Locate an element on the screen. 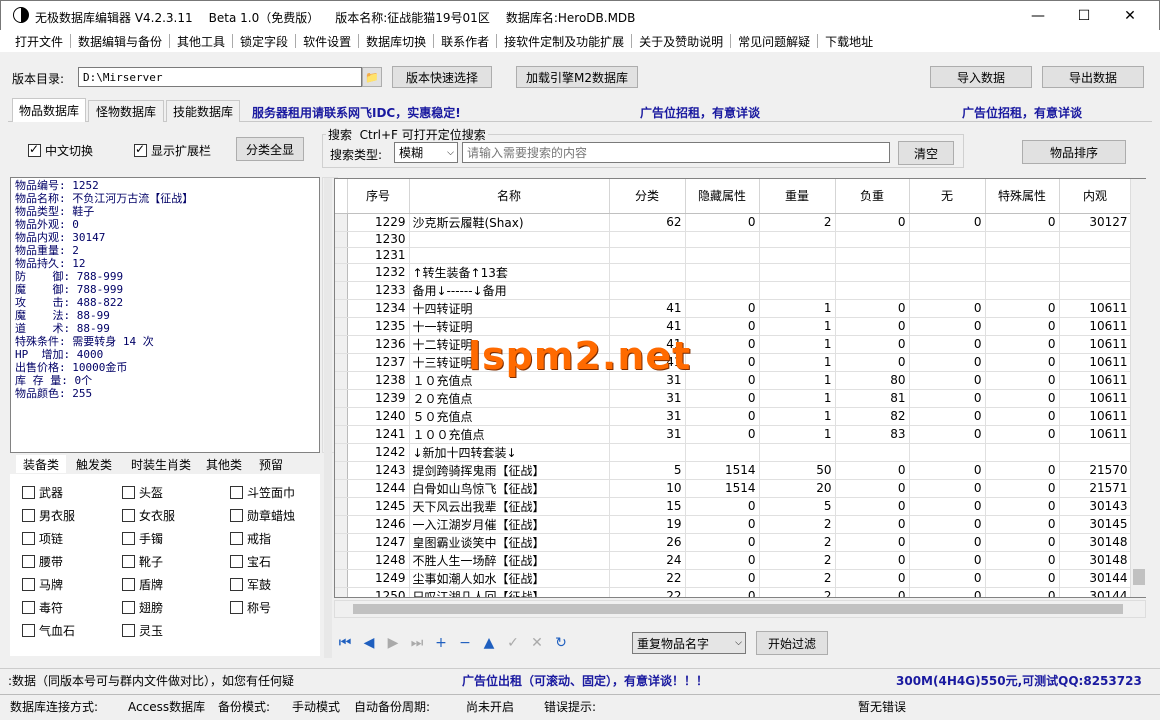 This screenshot has height=720, width=1160. maximize-button: ☐ is located at coordinates (1084, 16).